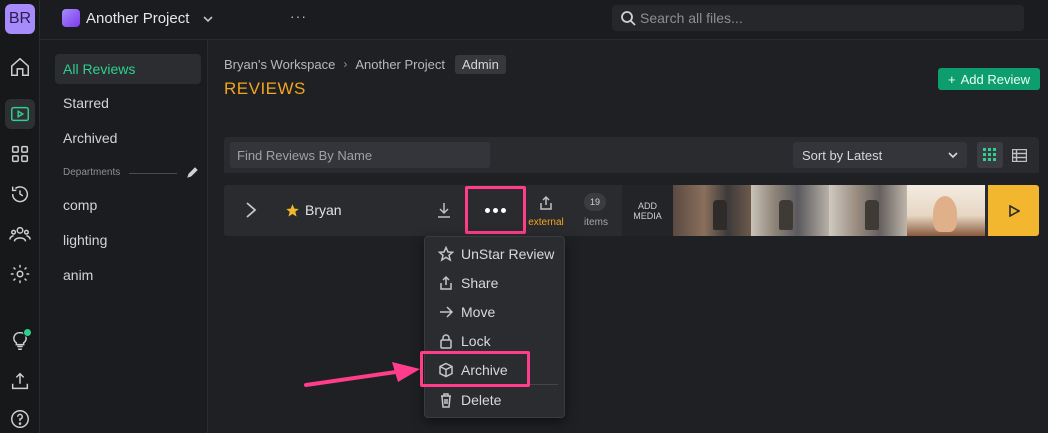 The height and width of the screenshot is (433, 1048). What do you see at coordinates (595, 202) in the screenshot?
I see `item-count-badge: 19` at bounding box center [595, 202].